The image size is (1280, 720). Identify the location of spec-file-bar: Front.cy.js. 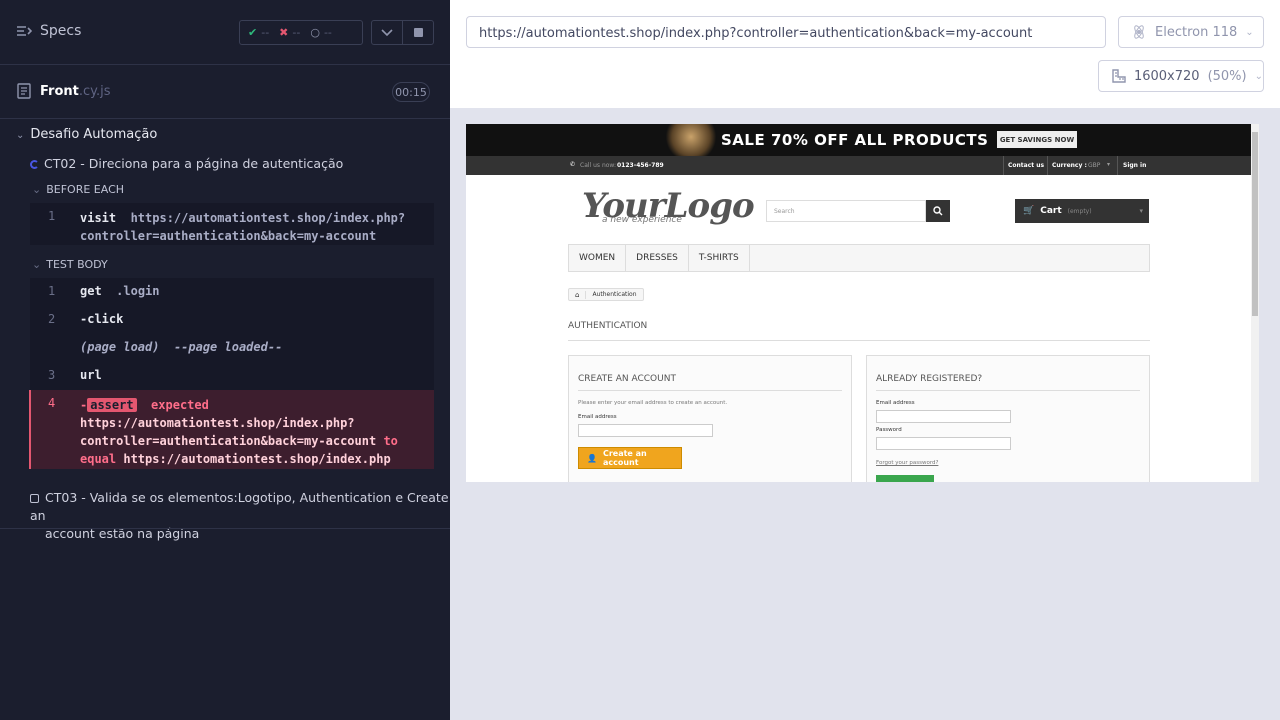
(225, 92).